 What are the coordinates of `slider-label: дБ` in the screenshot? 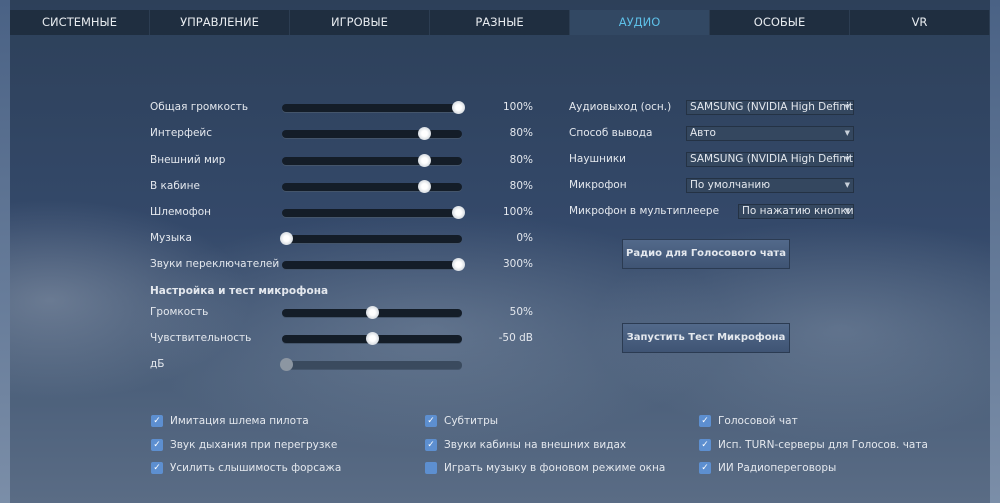 It's located at (157, 364).